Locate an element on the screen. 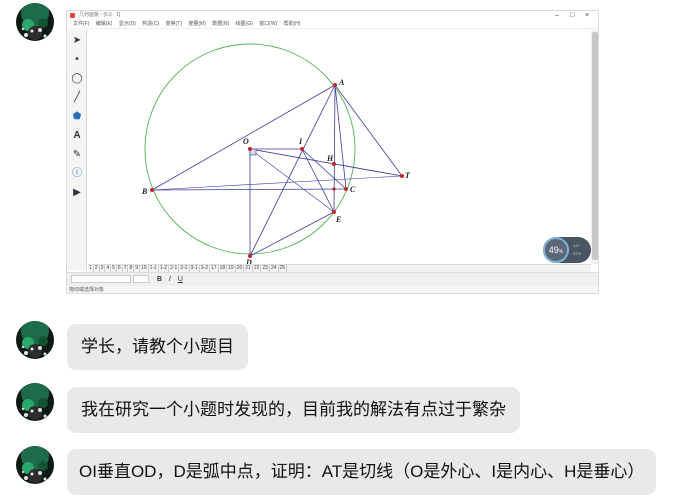 The width and height of the screenshot is (688, 504). menu-item: 帮助(H) is located at coordinates (292, 24).